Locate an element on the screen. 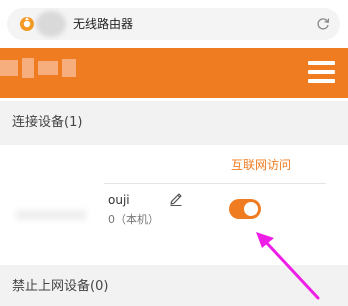 This screenshot has width=348, height=306. hamburger-menu-icon is located at coordinates (321, 72).